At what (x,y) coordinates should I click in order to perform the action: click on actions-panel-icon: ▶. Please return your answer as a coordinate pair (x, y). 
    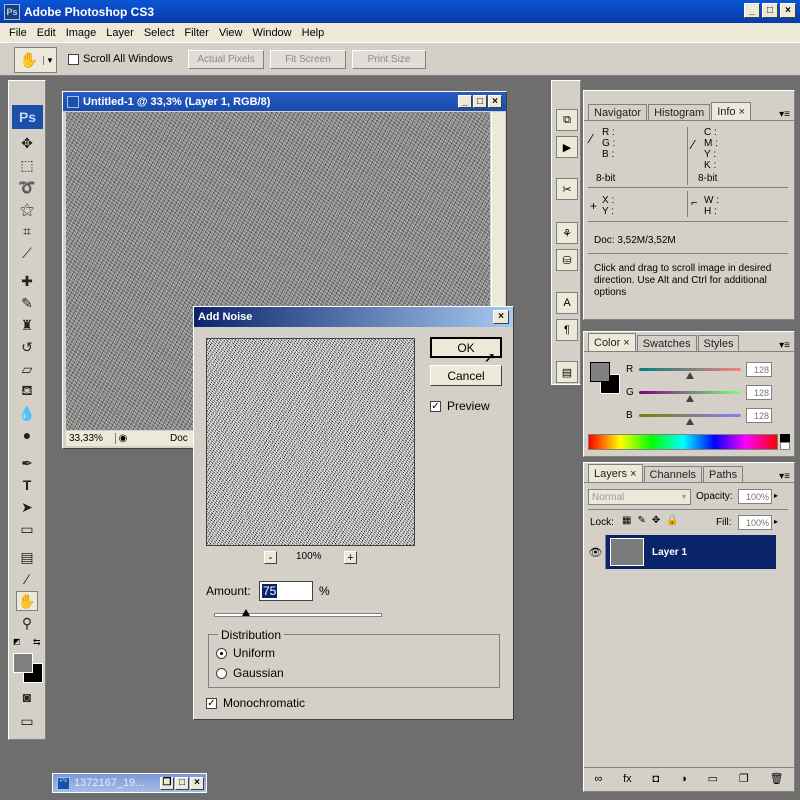
    Looking at the image, I should click on (567, 147).